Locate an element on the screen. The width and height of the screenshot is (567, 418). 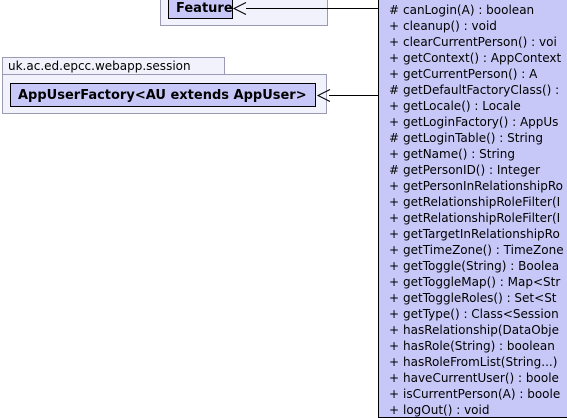
method-row: + cleanup() : void is located at coordinates (476, 26).